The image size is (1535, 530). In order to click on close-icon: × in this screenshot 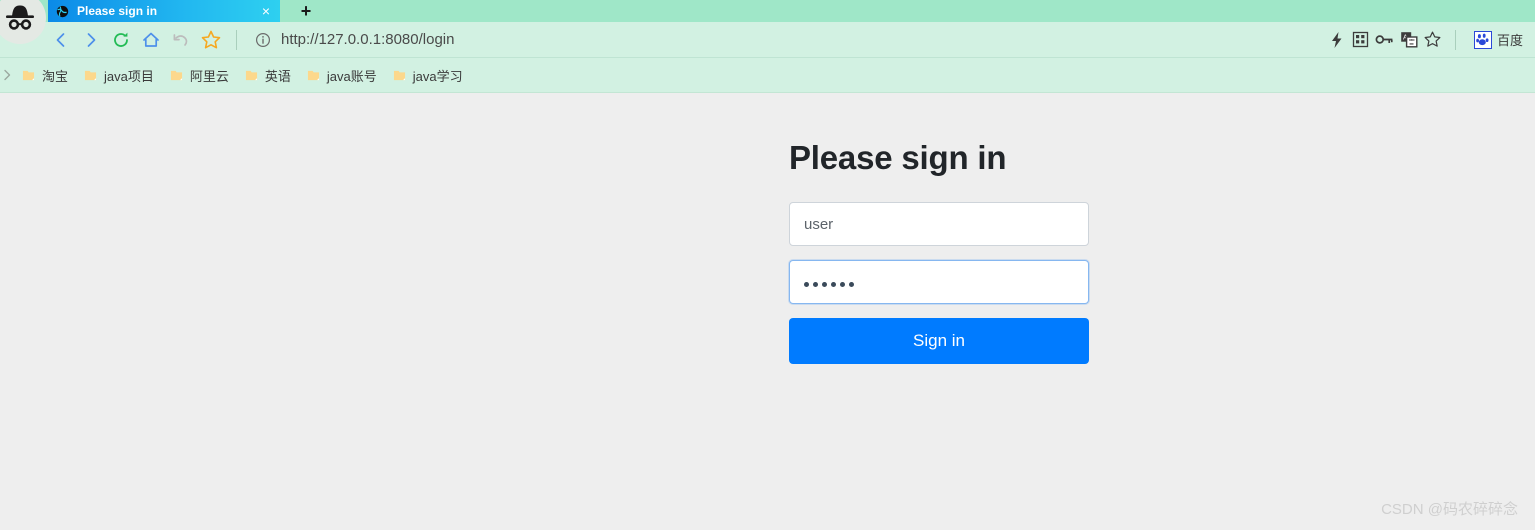, I will do `click(266, 11)`.